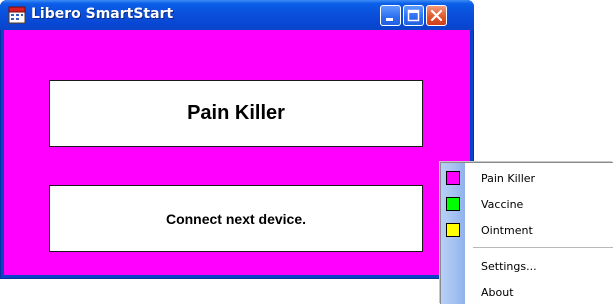  Describe the element at coordinates (497, 292) in the screenshot. I see `menu-item-label: About` at that location.